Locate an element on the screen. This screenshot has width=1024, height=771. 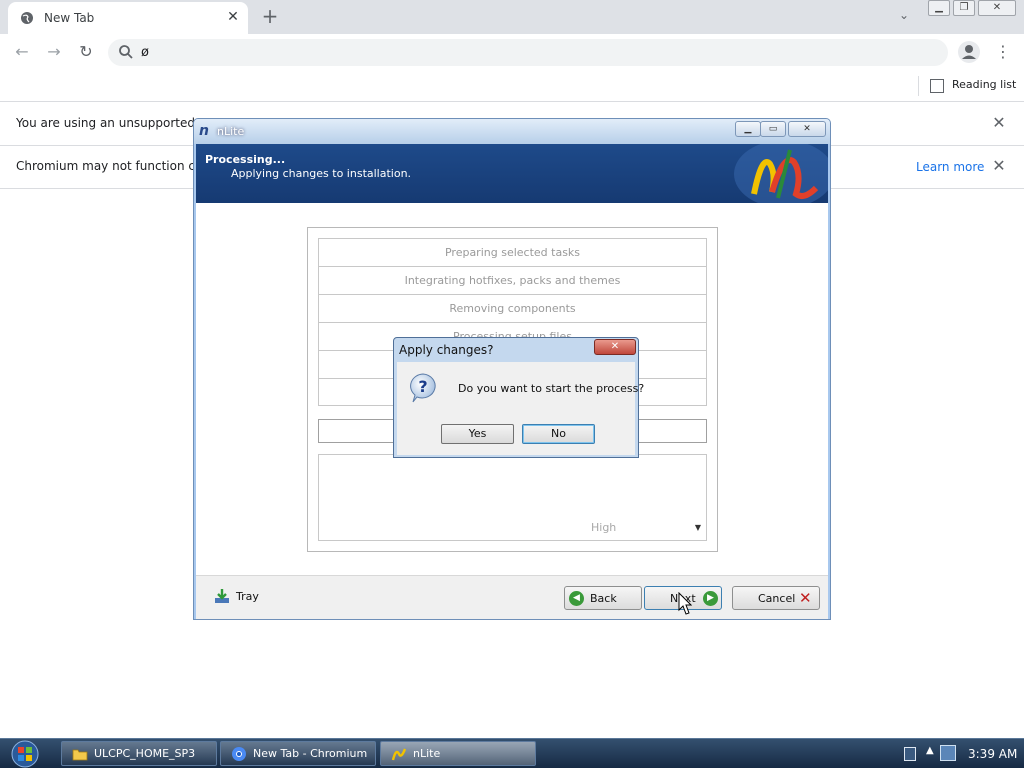
question-icon: ? is located at coordinates (423, 388).